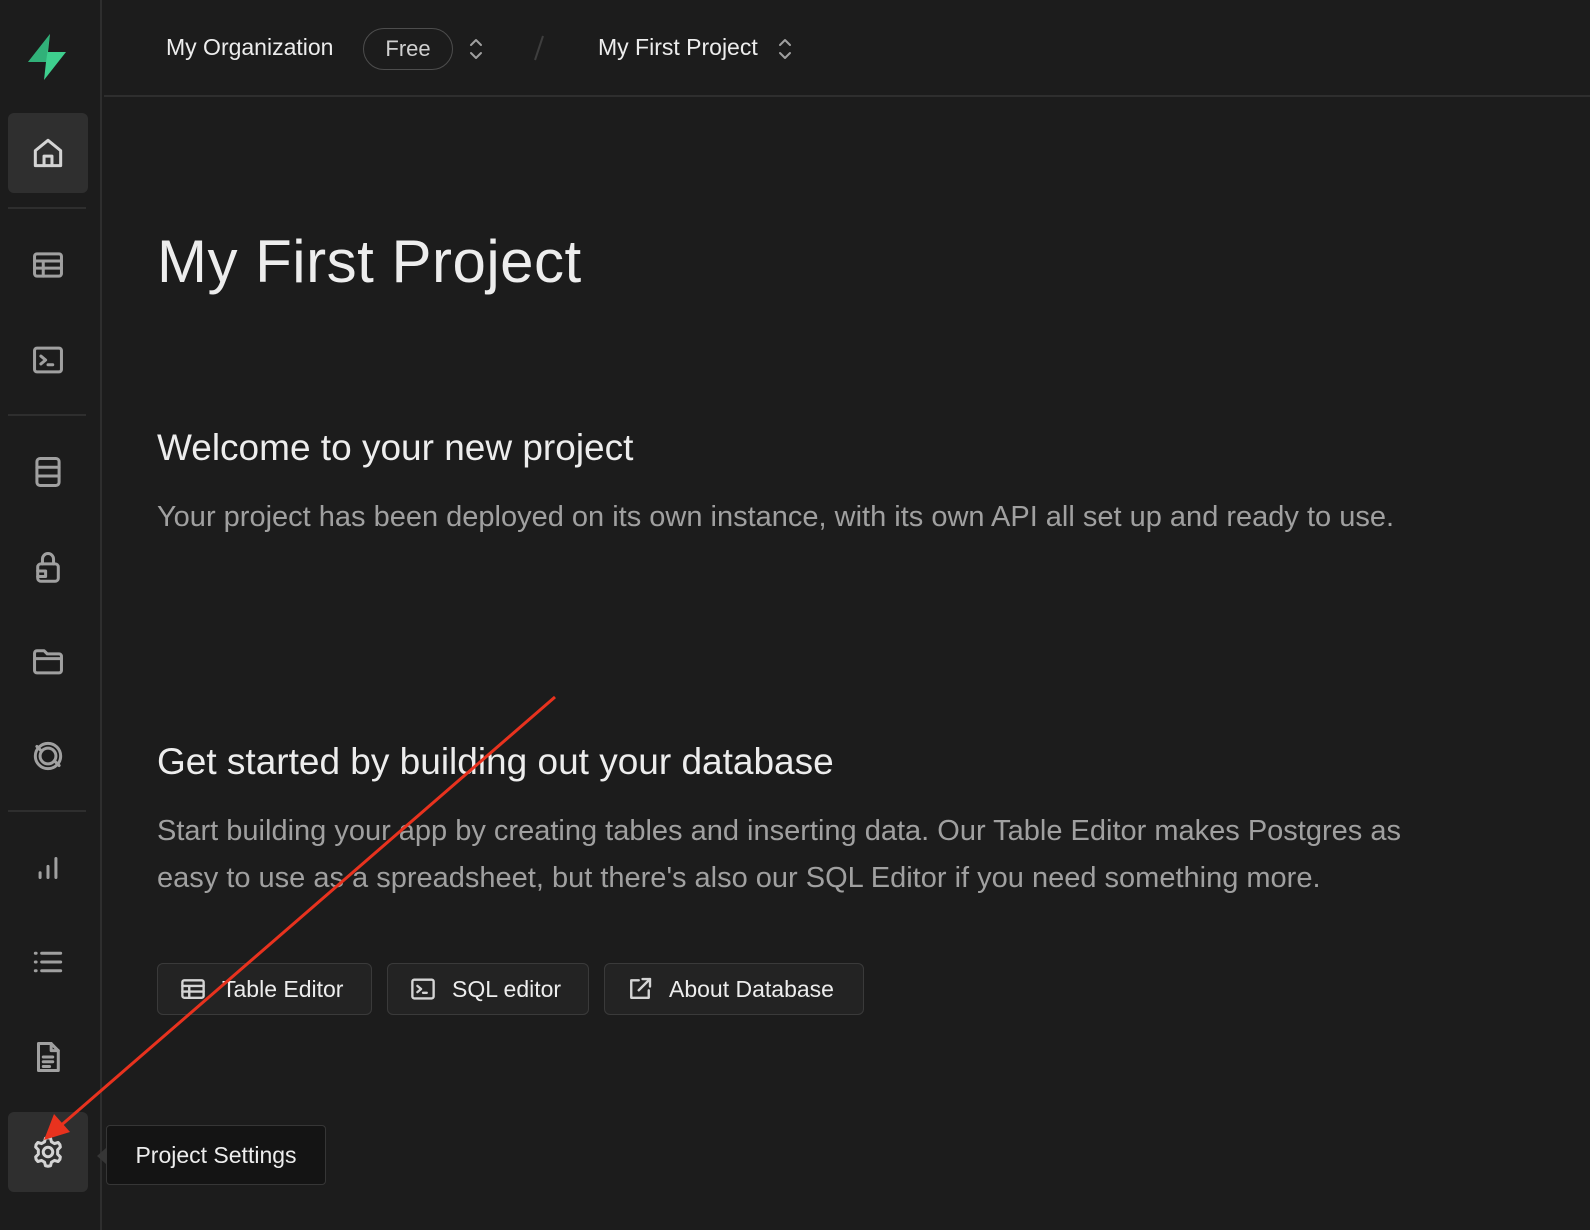 This screenshot has width=1590, height=1230. I want to click on page-title: My First Project, so click(369, 261).